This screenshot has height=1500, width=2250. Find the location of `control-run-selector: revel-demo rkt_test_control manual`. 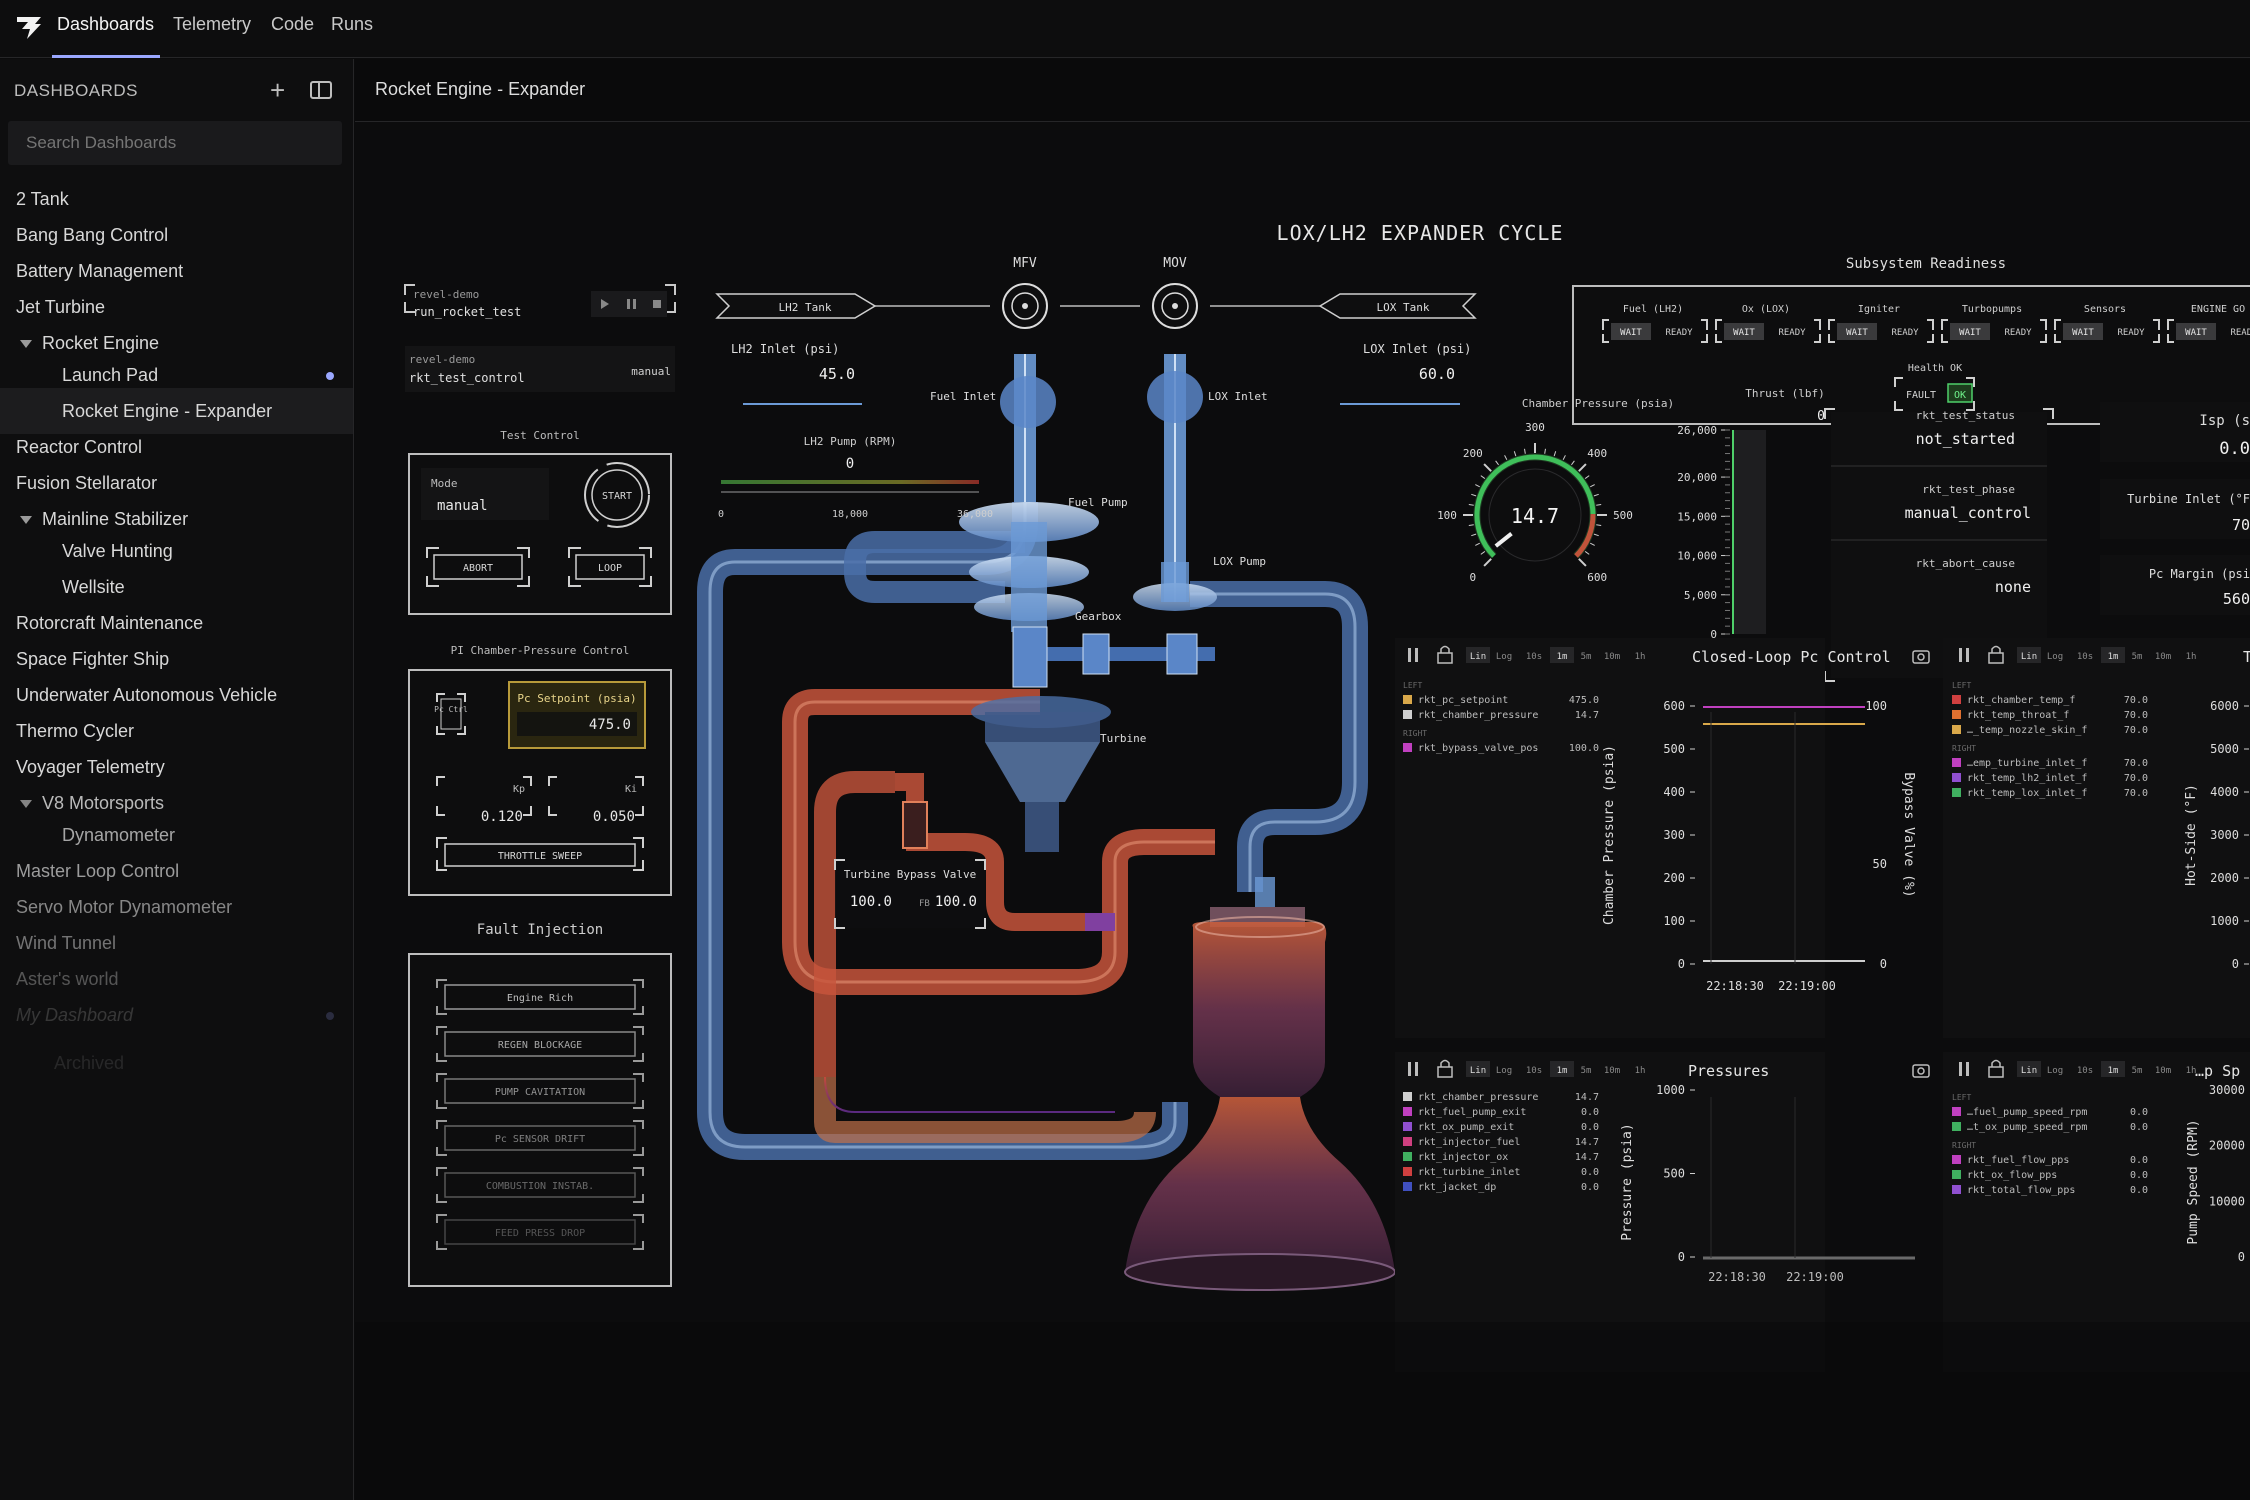

control-run-selector: revel-demo rkt_test_control manual is located at coordinates (540, 369).